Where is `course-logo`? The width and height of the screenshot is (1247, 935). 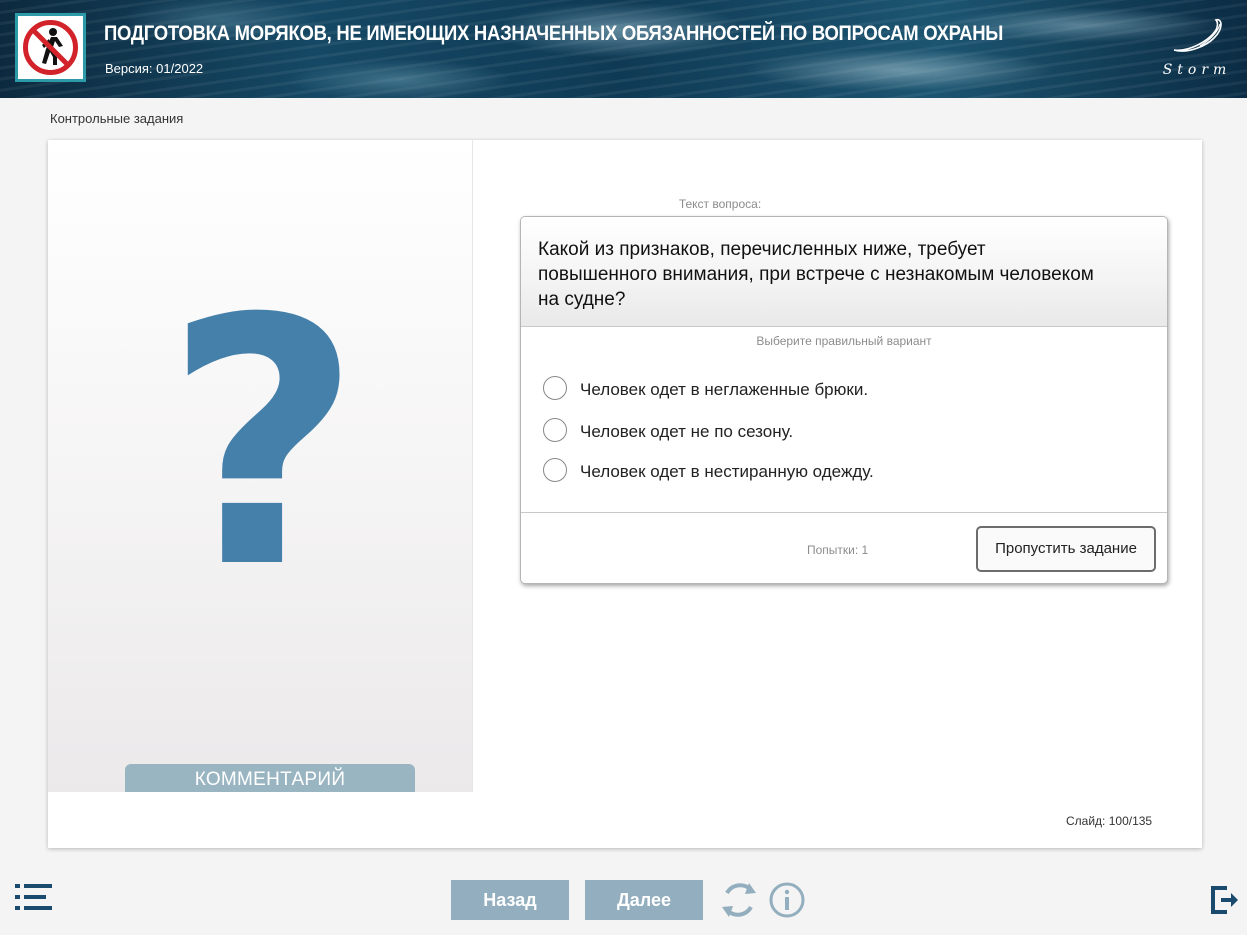 course-logo is located at coordinates (50, 47).